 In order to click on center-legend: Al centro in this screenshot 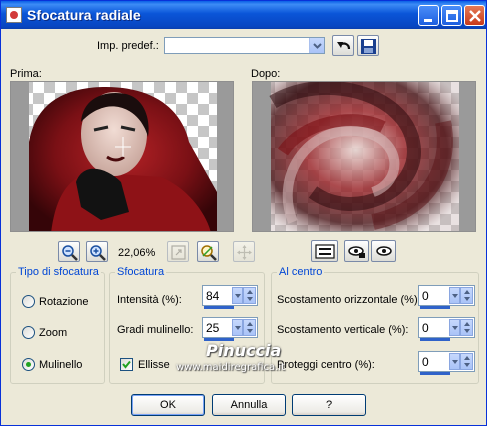, I will do `click(301, 272)`.